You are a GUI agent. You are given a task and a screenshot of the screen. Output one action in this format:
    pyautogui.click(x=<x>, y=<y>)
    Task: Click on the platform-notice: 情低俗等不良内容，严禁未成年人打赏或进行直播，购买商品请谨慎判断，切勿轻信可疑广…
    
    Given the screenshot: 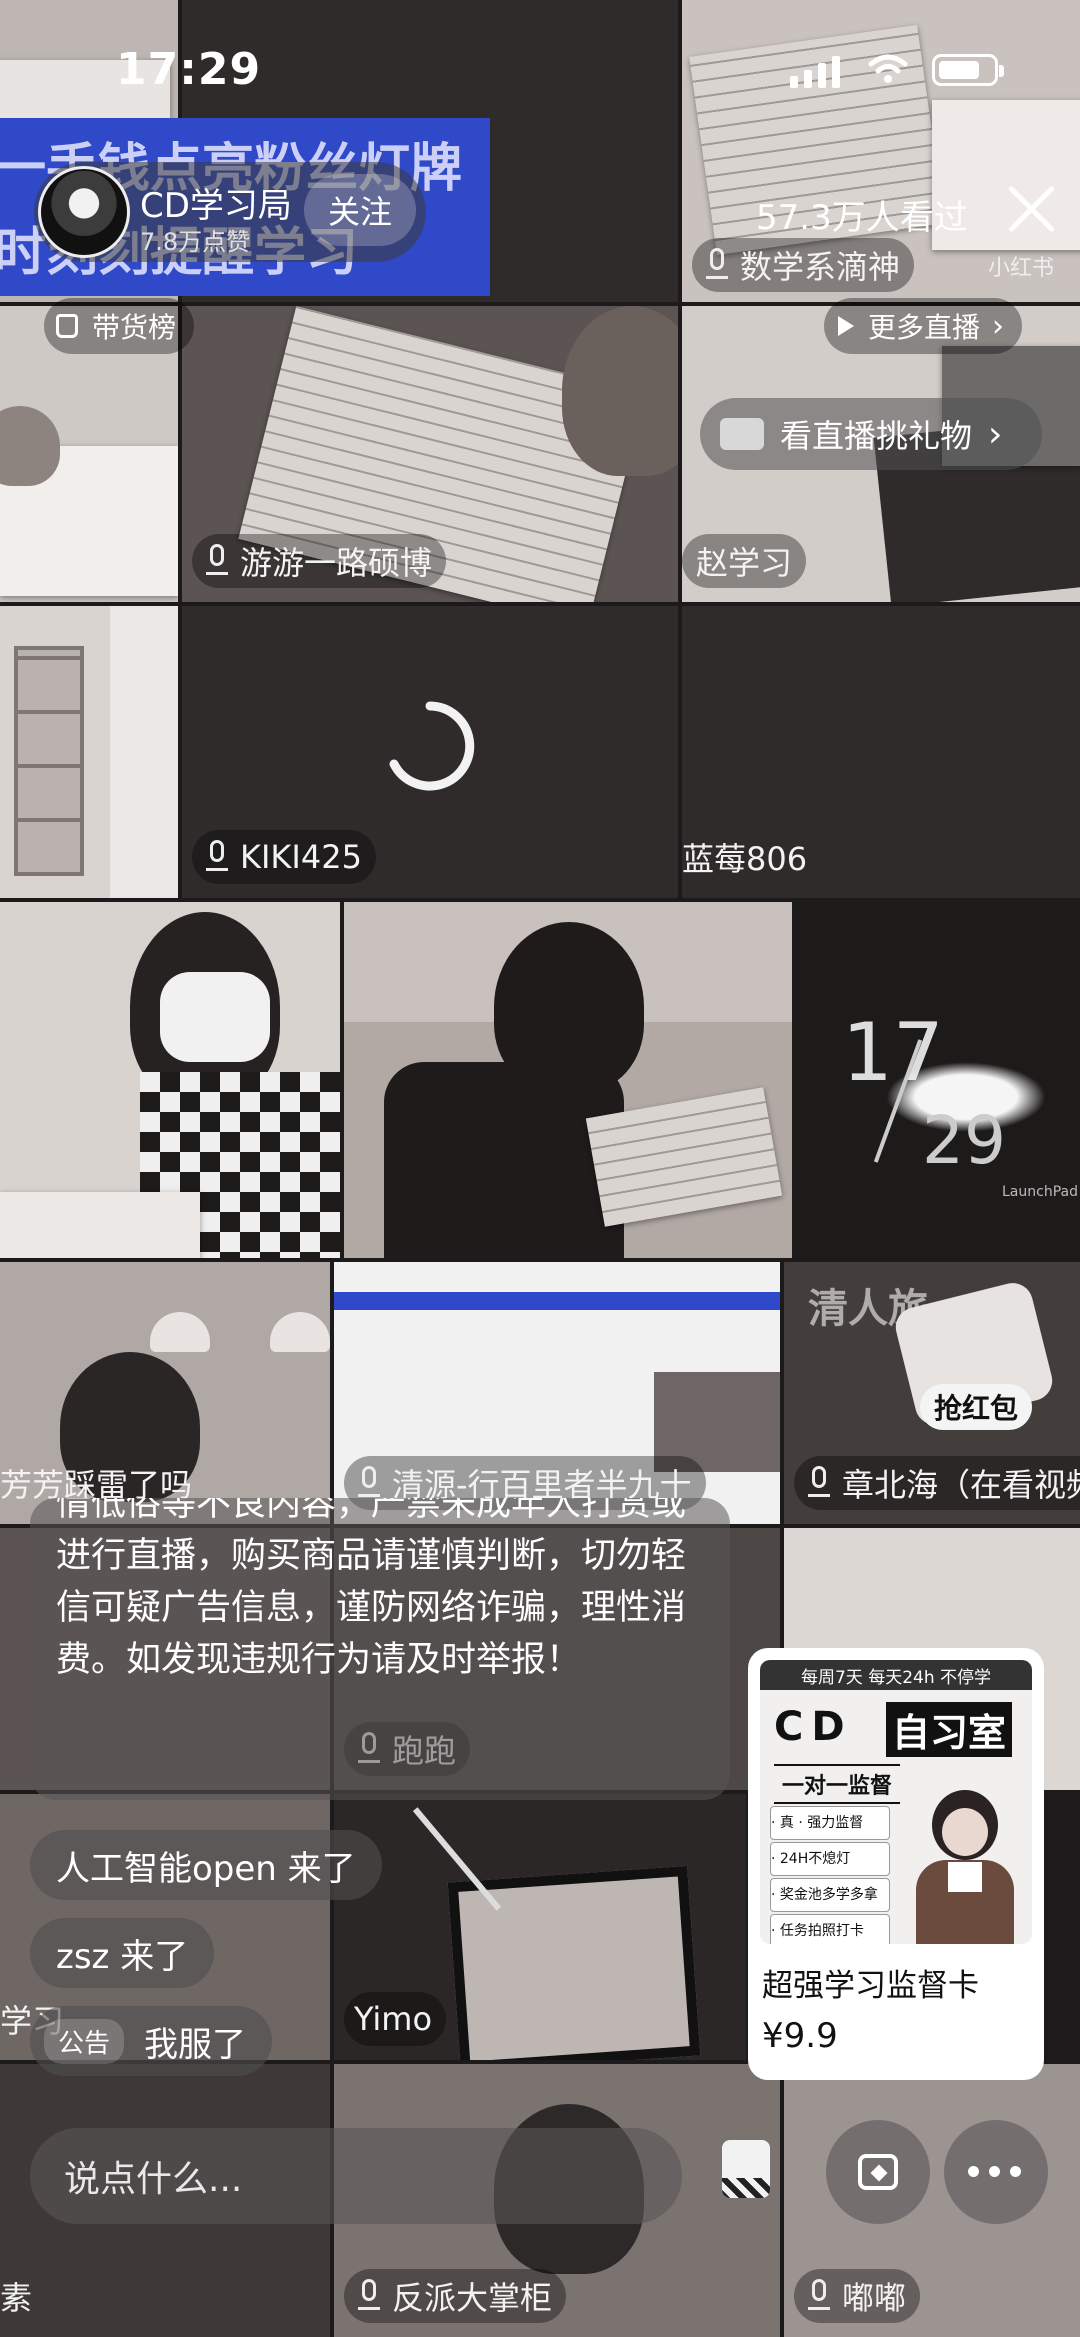 What is the action you would take?
    pyautogui.click(x=380, y=1649)
    